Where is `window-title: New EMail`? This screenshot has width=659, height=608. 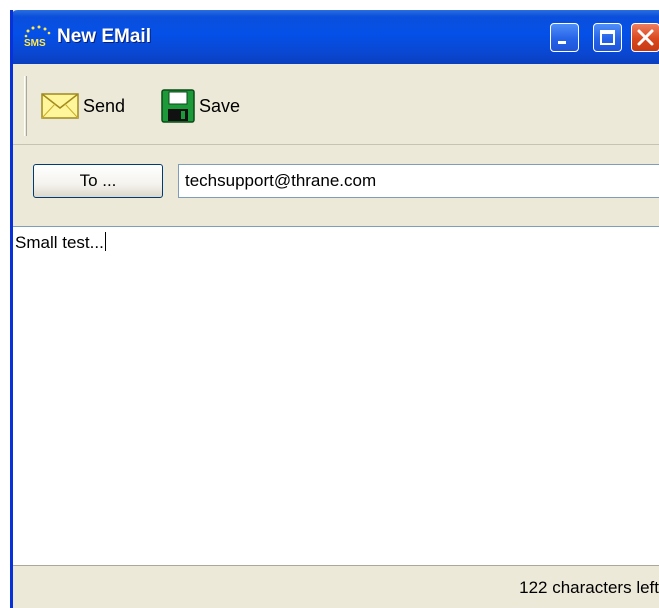
window-title: New EMail is located at coordinates (104, 36).